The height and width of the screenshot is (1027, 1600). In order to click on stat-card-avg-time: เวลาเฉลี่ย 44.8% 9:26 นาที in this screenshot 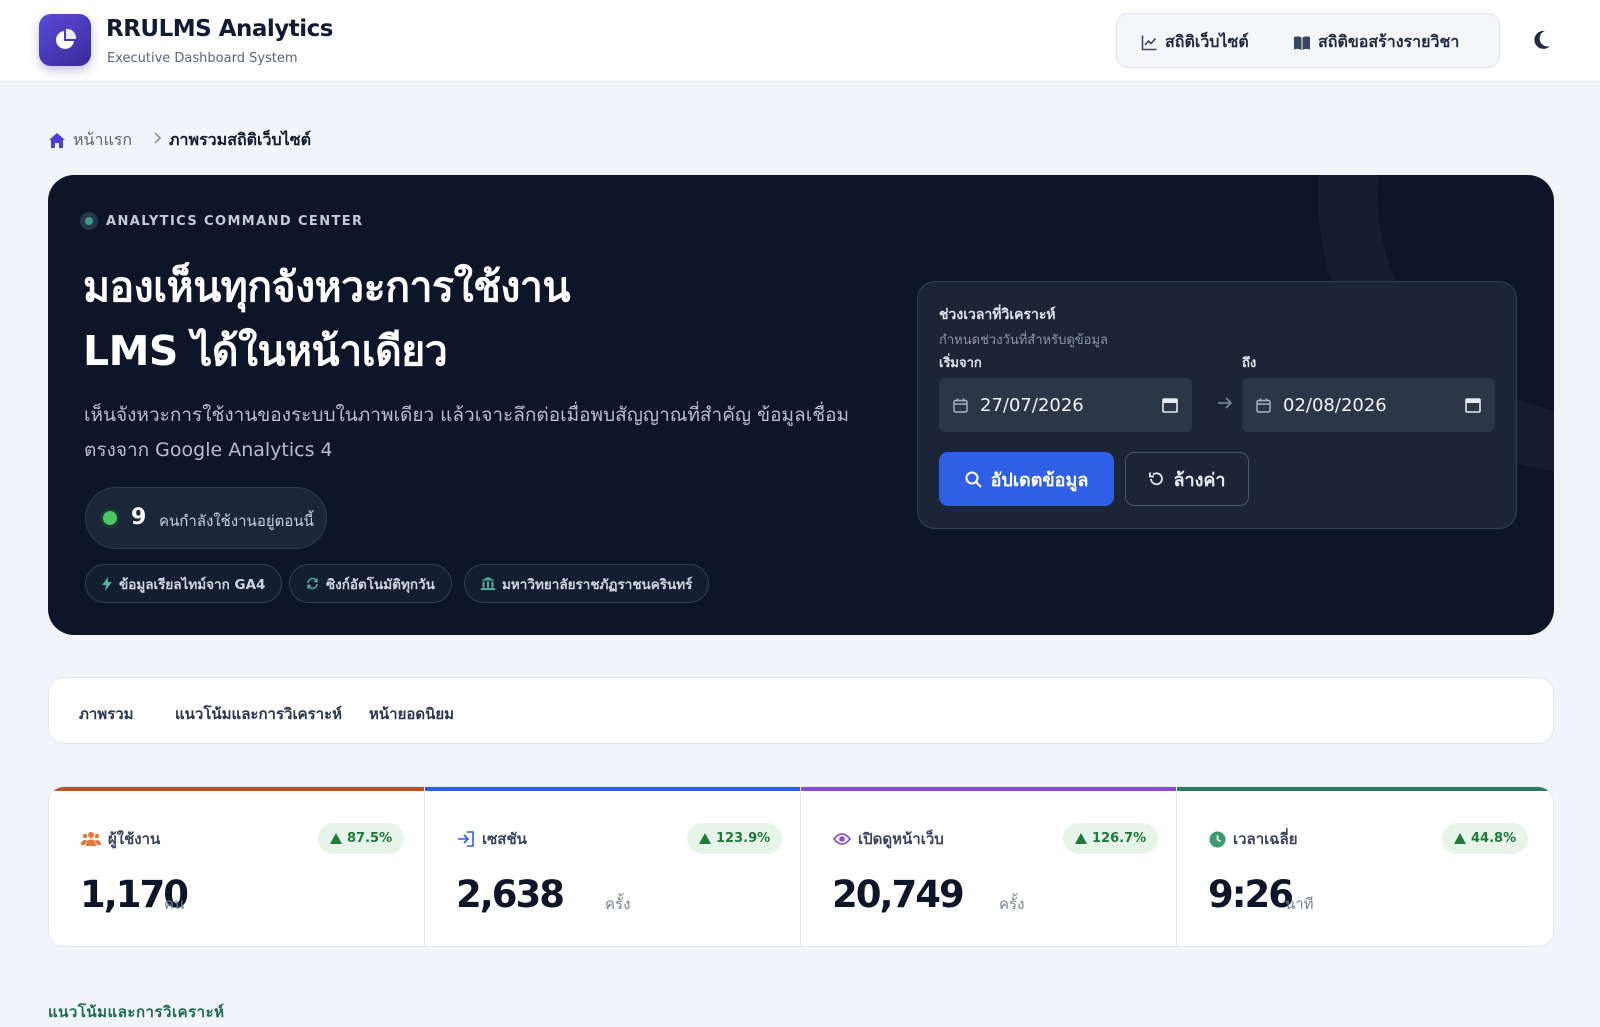, I will do `click(1365, 866)`.